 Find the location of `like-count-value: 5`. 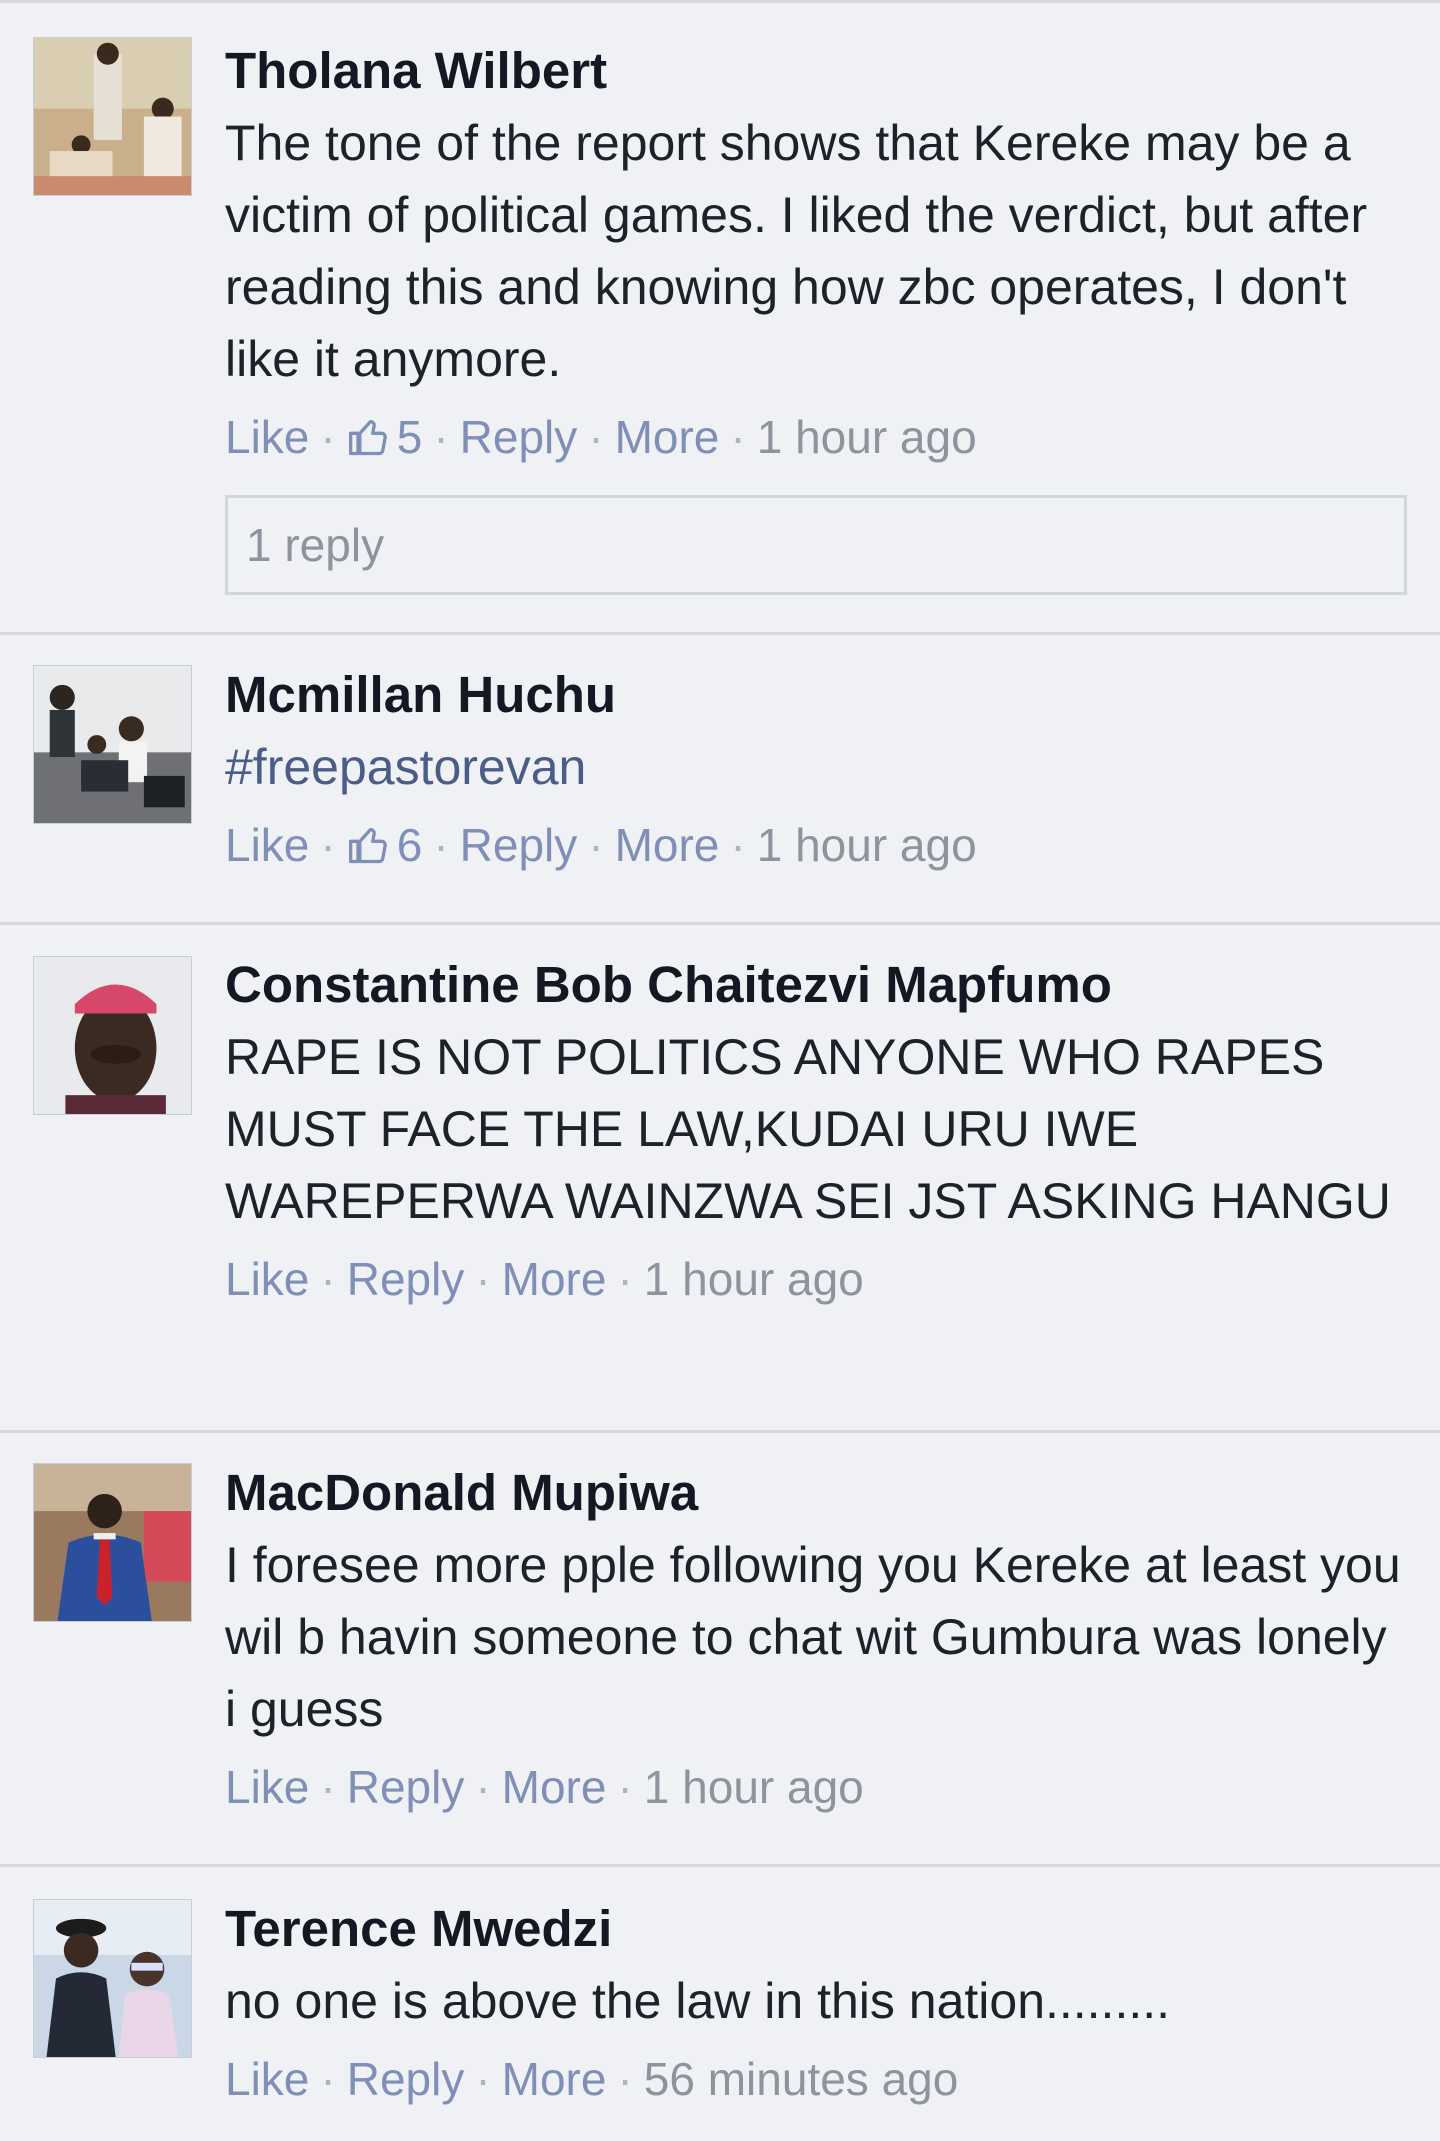

like-count-value: 5 is located at coordinates (409, 437).